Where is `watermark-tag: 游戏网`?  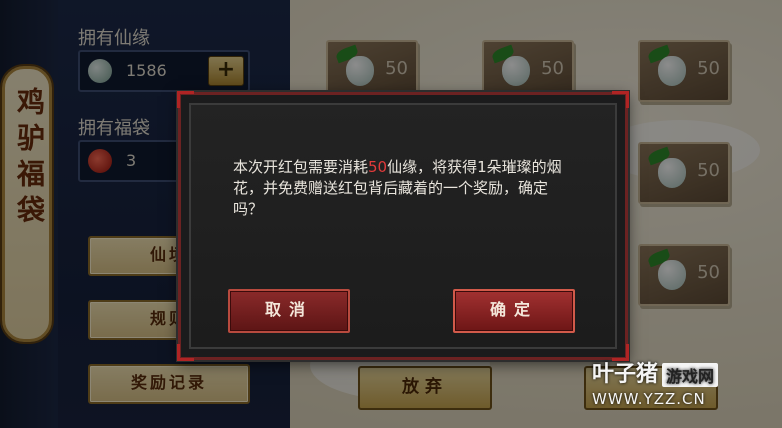 watermark-tag: 游戏网 is located at coordinates (690, 375).